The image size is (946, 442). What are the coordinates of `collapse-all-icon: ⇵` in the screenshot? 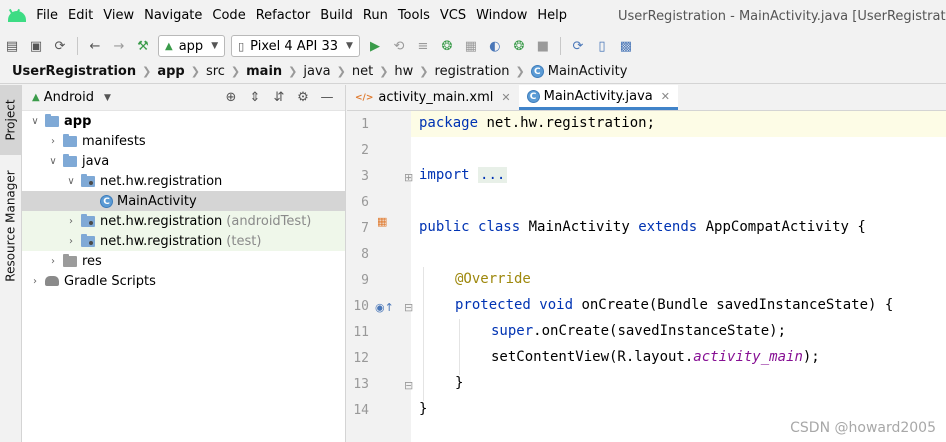 It's located at (279, 98).